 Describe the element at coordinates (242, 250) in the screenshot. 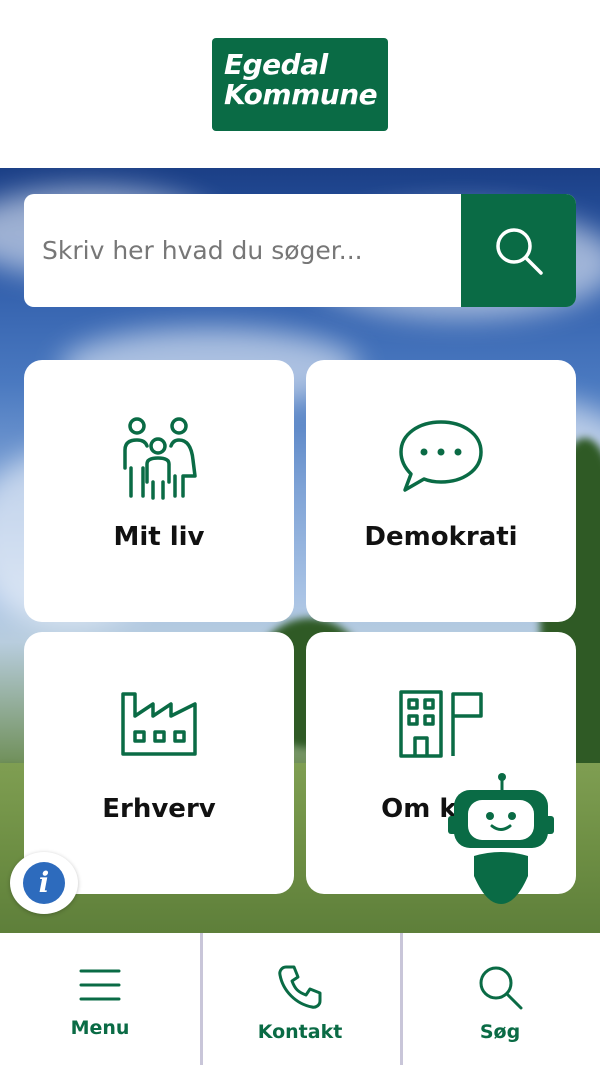

I see `search-input` at that location.